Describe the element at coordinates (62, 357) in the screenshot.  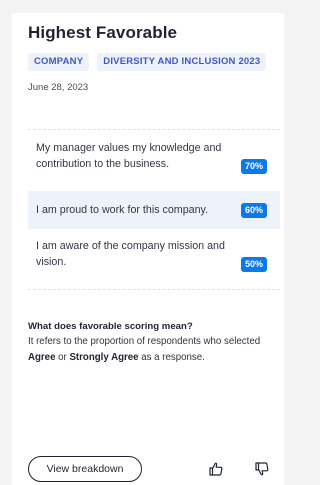
I see `explanation-text-middle: or` at that location.